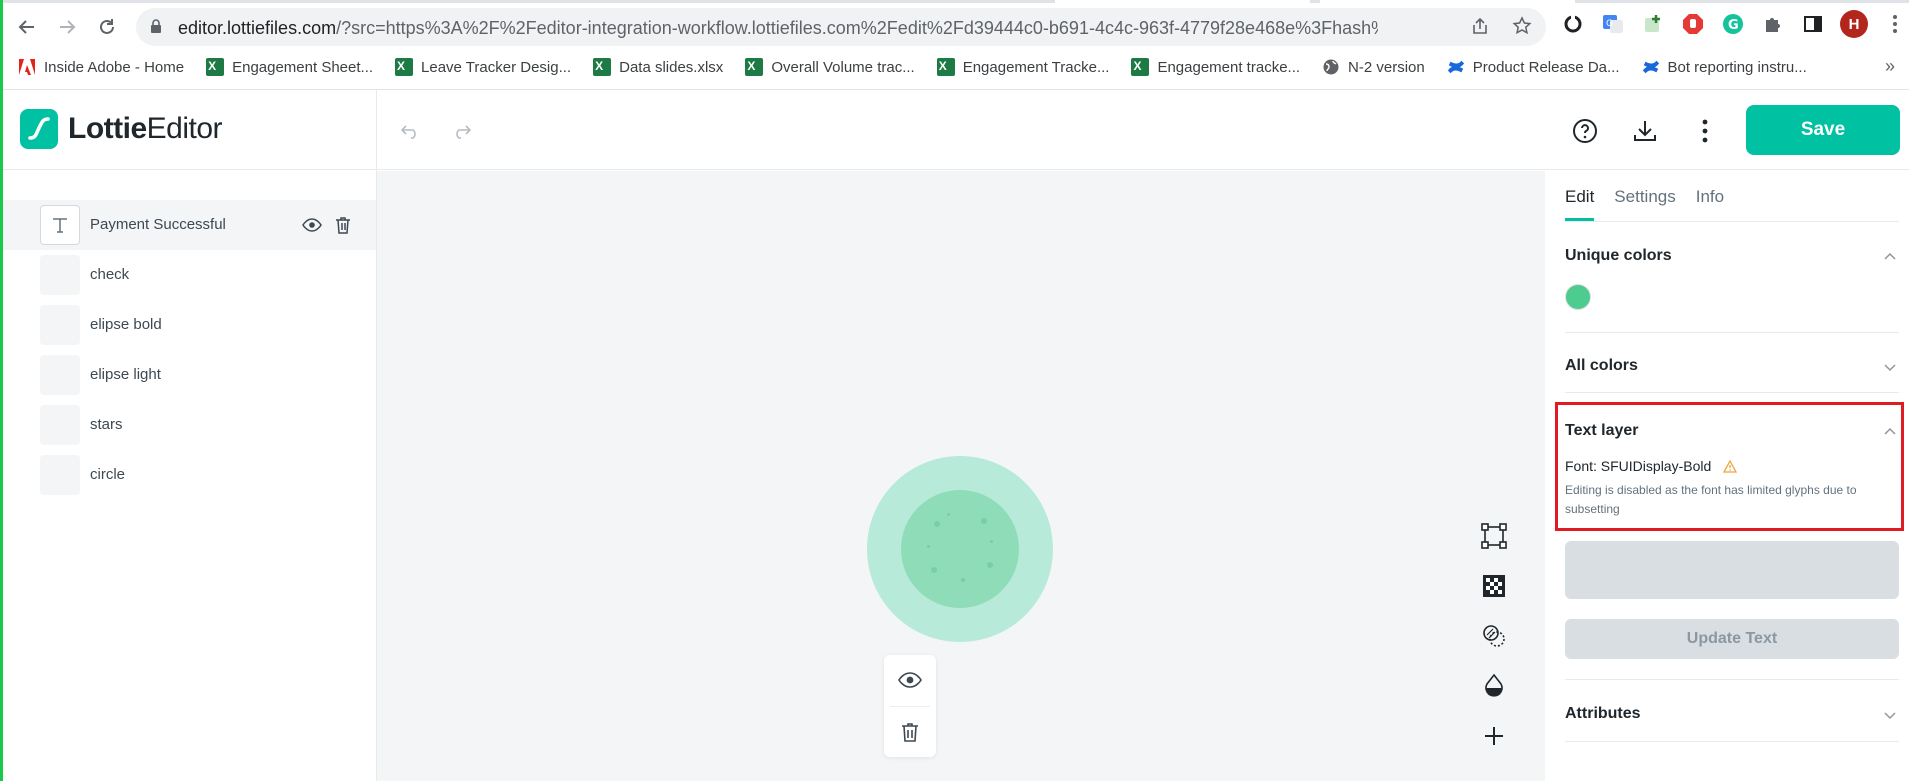  What do you see at coordinates (1601, 366) in the screenshot?
I see `all-colors-header: All colors` at bounding box center [1601, 366].